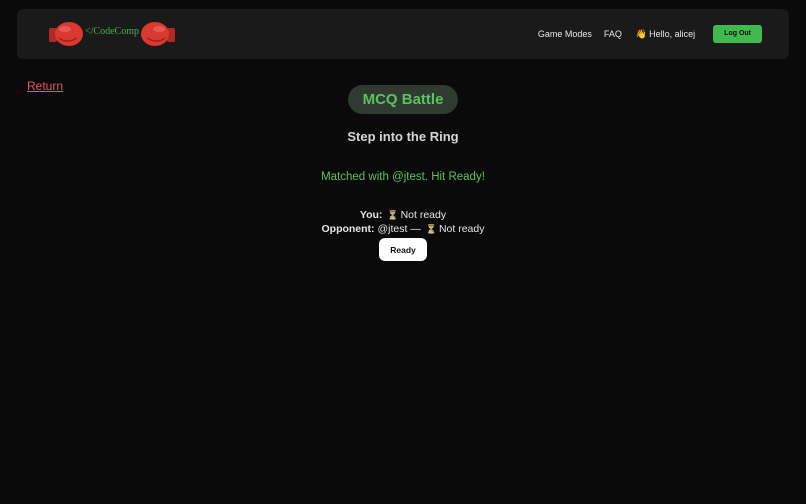 This screenshot has width=806, height=504. Describe the element at coordinates (737, 34) in the screenshot. I see `logout-button: Log Out` at that location.